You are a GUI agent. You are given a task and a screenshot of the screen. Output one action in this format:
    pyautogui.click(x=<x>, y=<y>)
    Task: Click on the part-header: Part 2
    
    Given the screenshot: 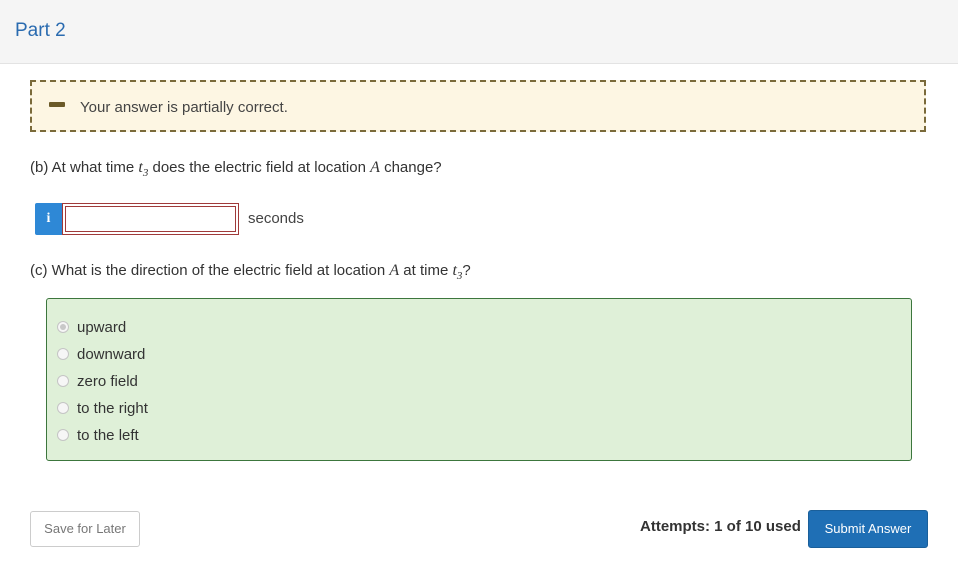 What is the action you would take?
    pyautogui.click(x=479, y=32)
    